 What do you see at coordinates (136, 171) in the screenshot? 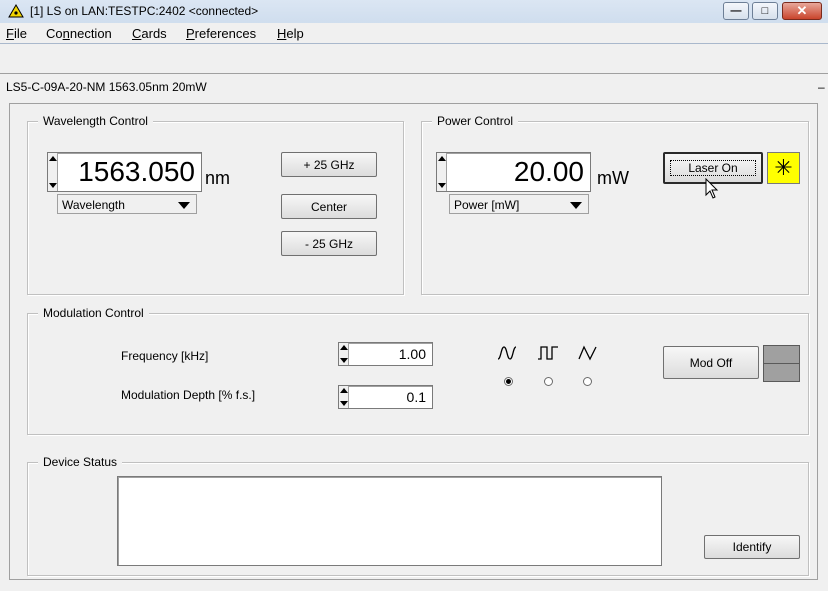
I see `wavelength-value: 1563.050` at bounding box center [136, 171].